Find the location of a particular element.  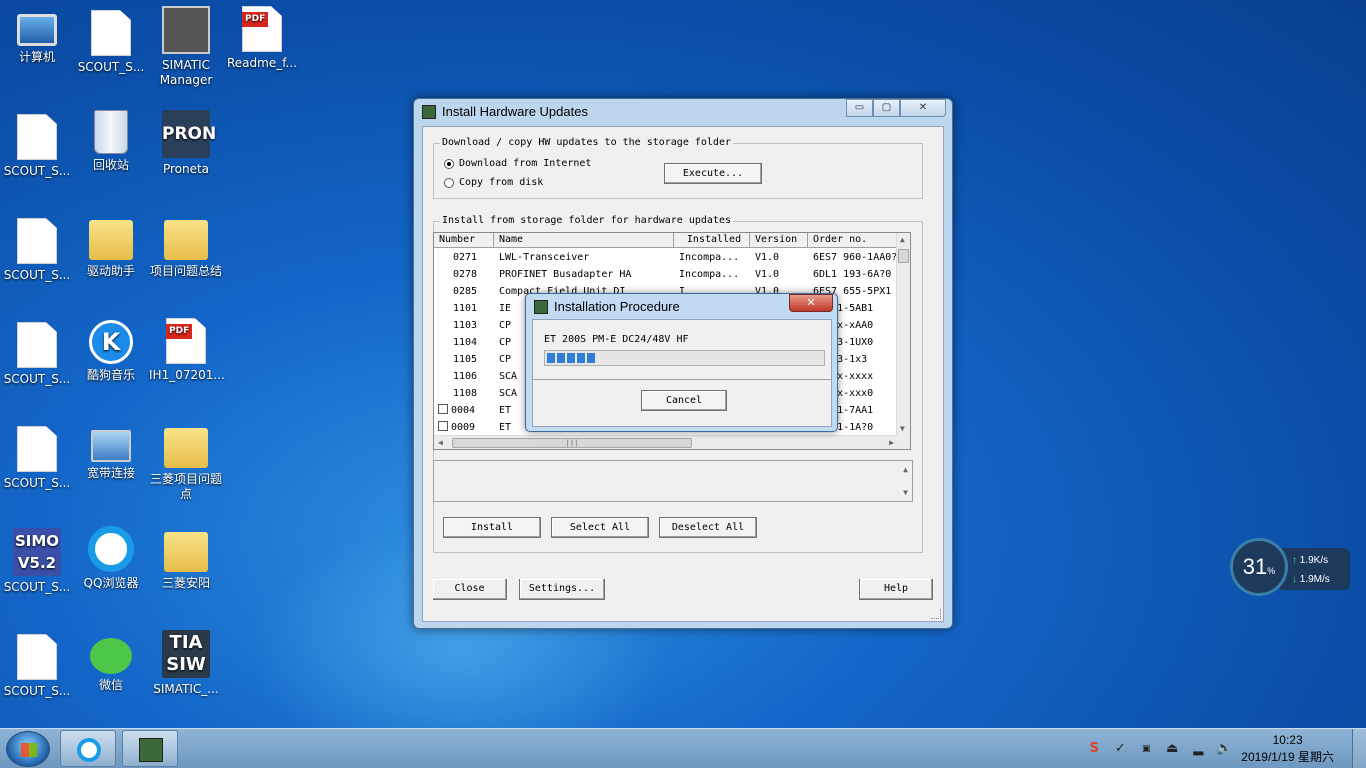

pdf-badge: PDF is located at coordinates (255, 19).